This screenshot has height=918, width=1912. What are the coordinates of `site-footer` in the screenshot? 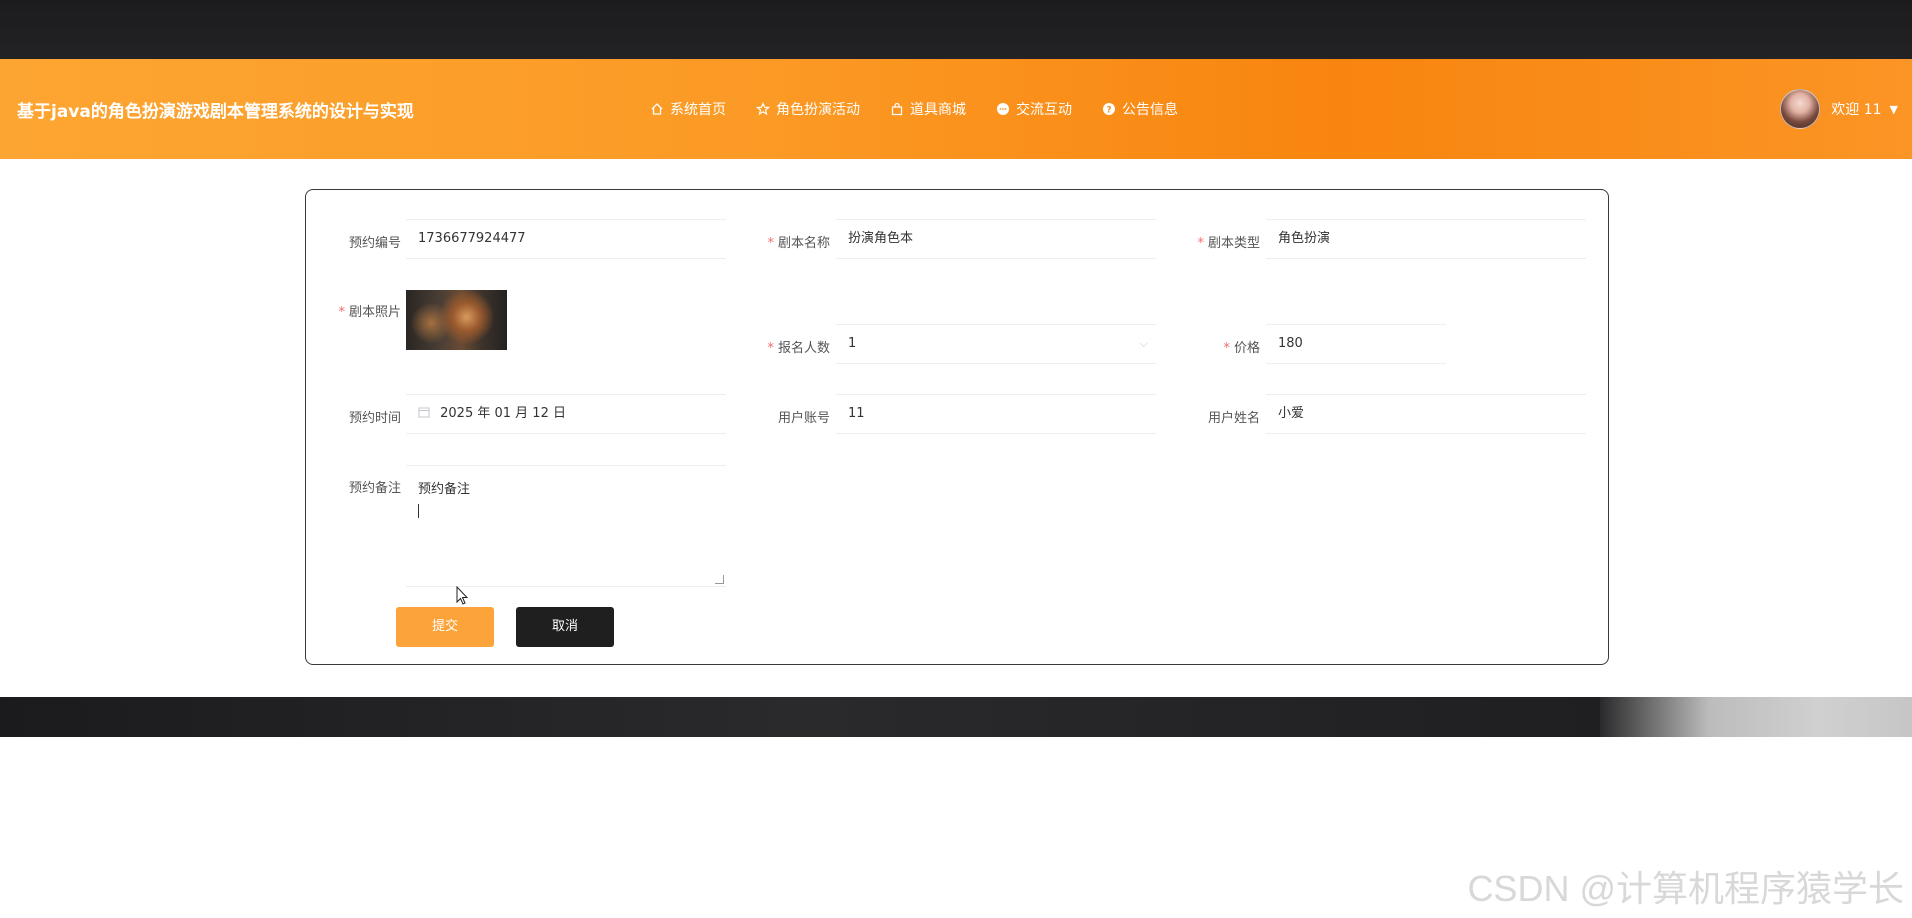 It's located at (800, 717).